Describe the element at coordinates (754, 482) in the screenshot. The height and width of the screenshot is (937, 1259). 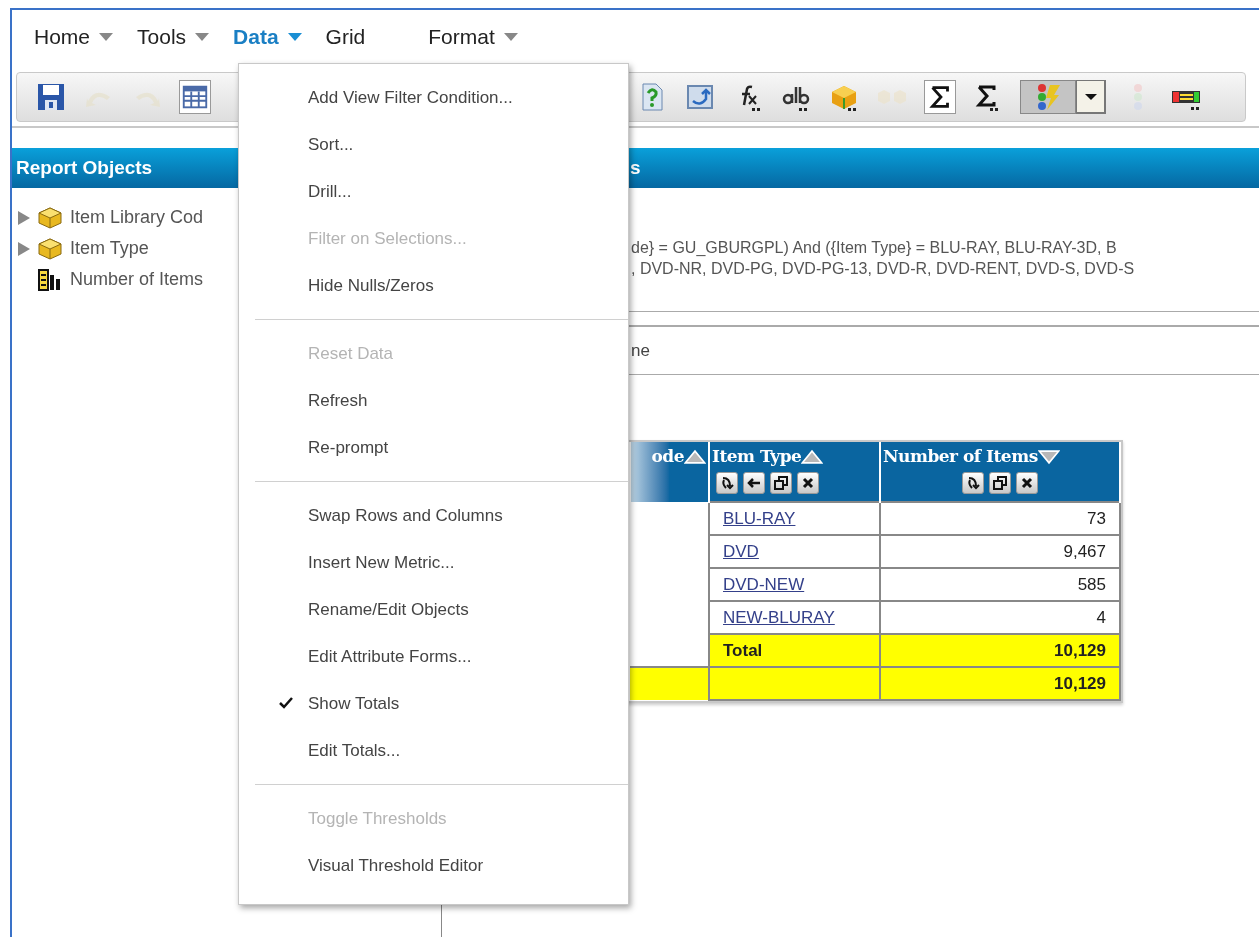
I see `move-left-button` at that location.